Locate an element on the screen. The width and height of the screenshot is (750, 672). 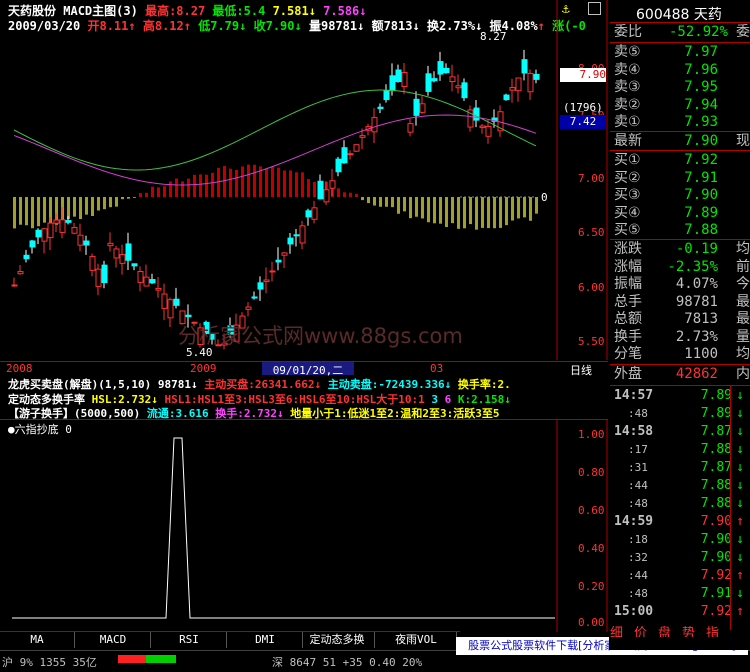
buy-row: 买④ 7.89 is located at coordinates (681, 213).